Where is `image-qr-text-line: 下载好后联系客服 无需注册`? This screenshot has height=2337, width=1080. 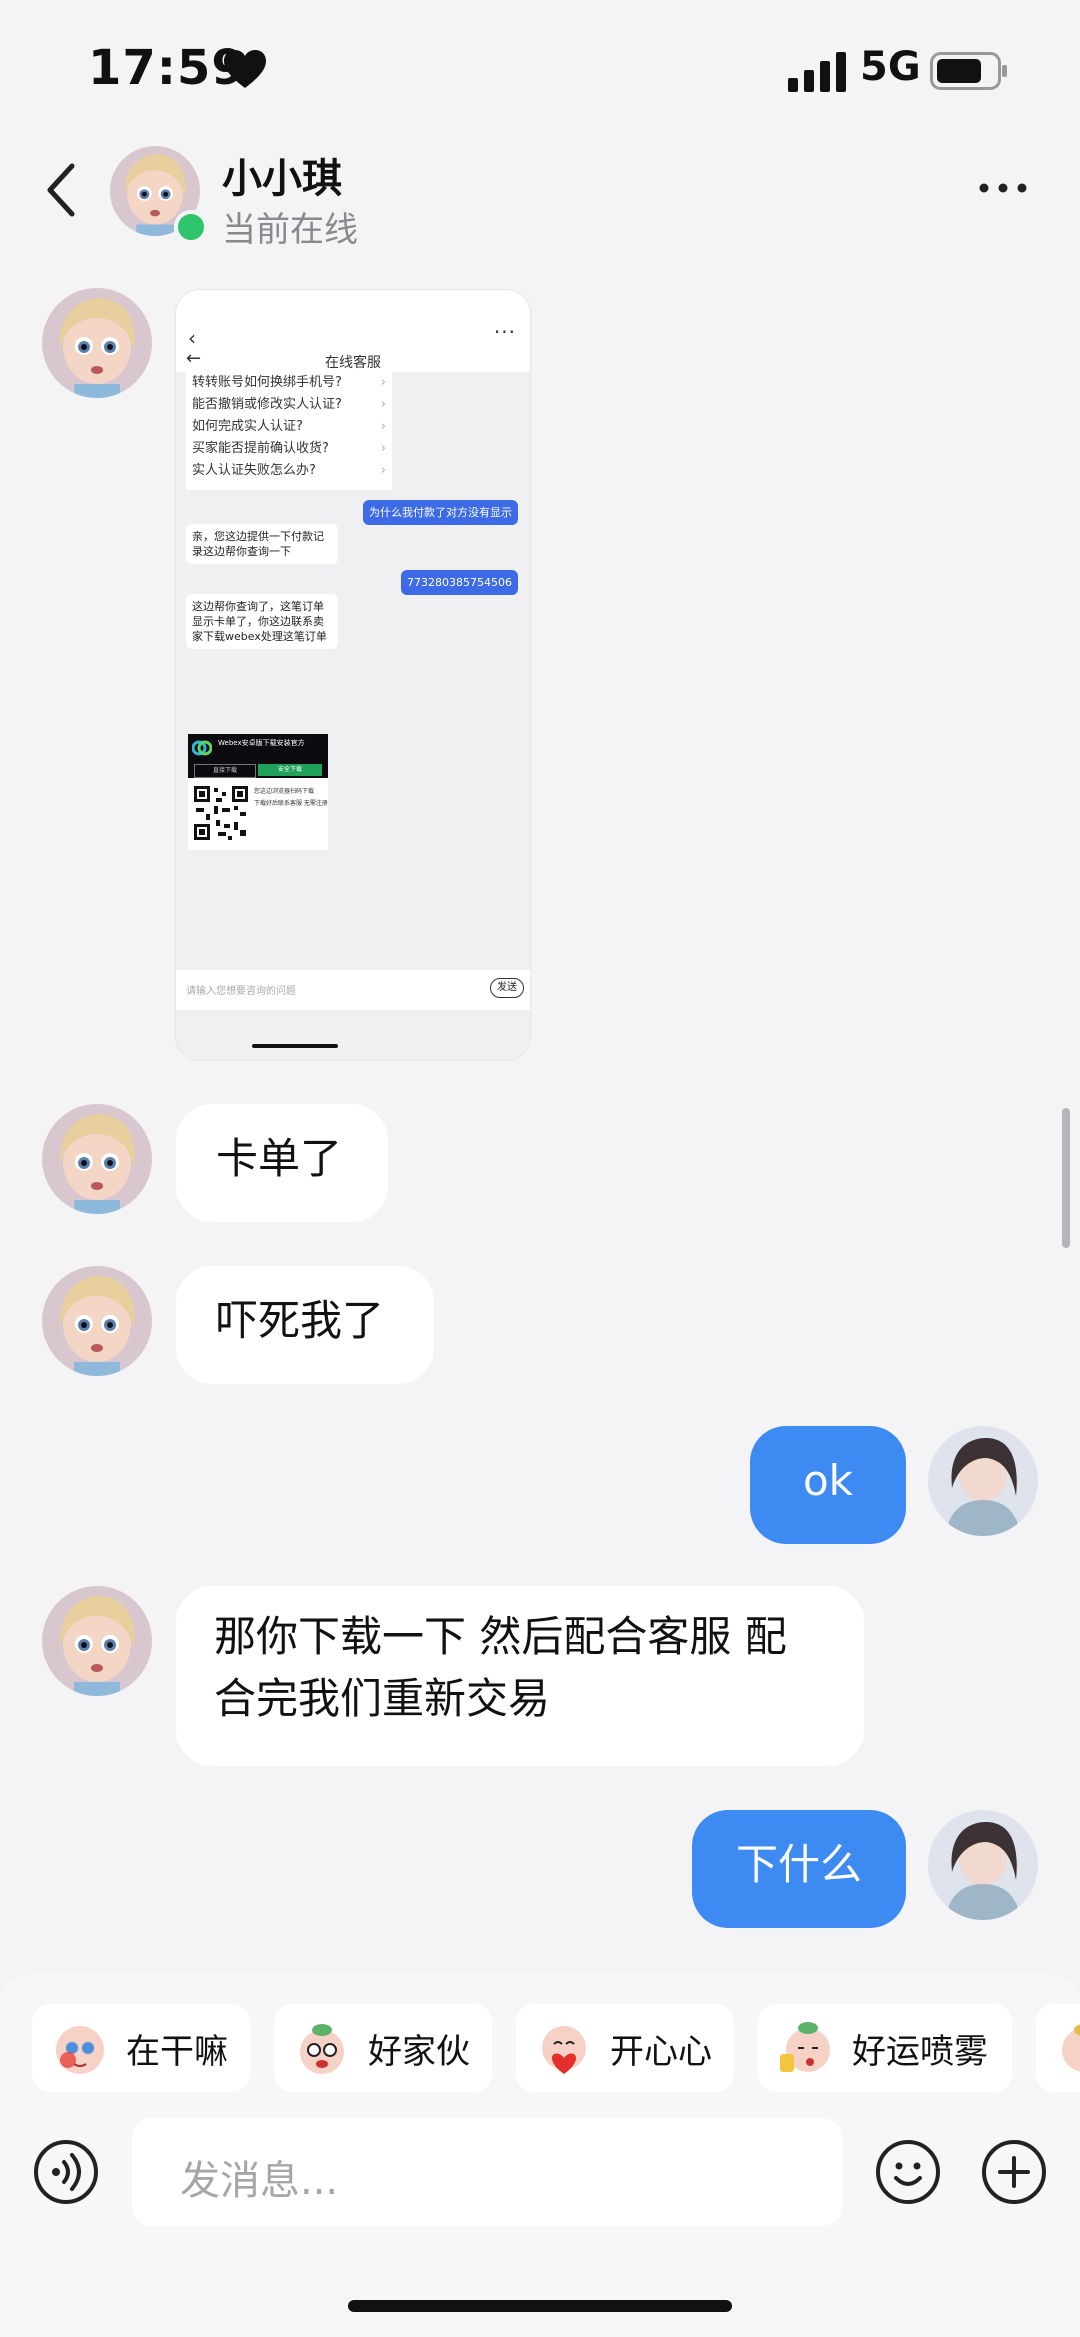
image-qr-text-line: 下载好后联系客服 无需注册 is located at coordinates (291, 803).